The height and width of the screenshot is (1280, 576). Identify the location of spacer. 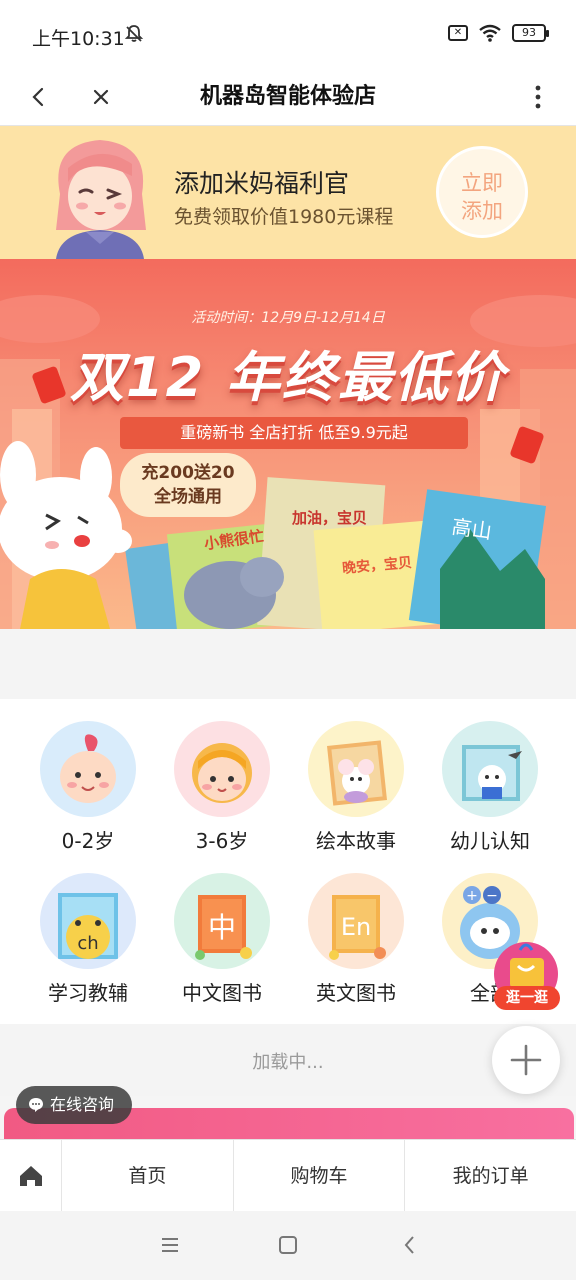
(288, 664).